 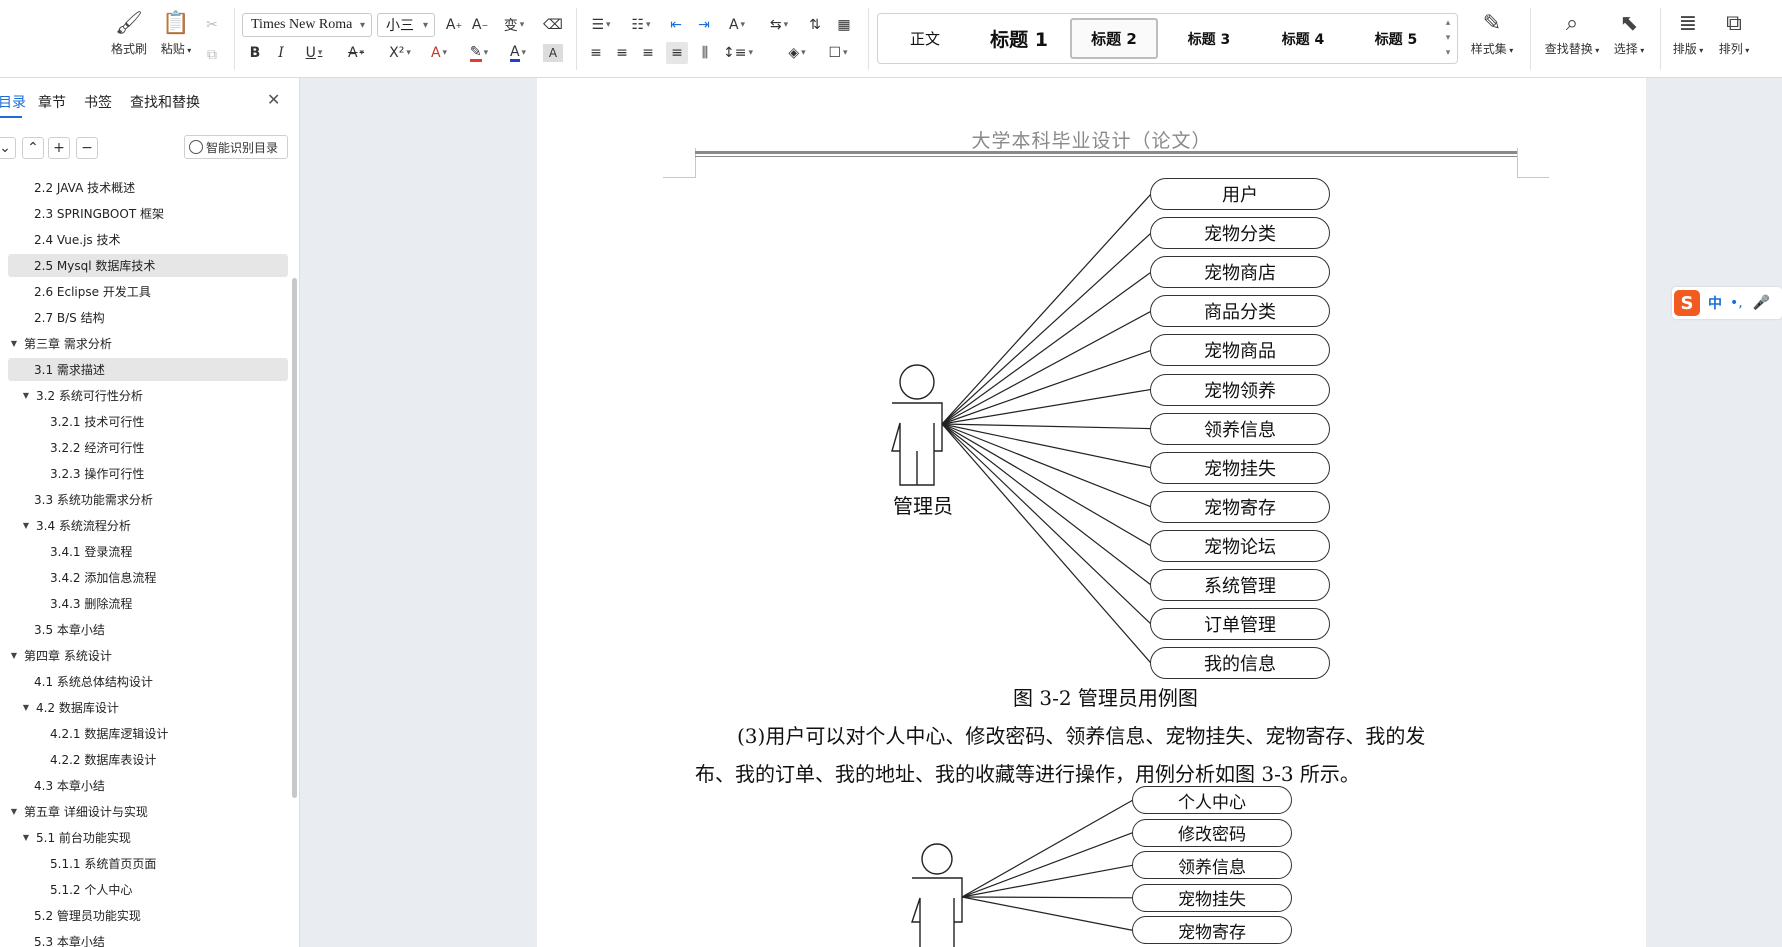 What do you see at coordinates (148, 577) in the screenshot?
I see `toc-item: 3.4.2 添加信息流程` at bounding box center [148, 577].